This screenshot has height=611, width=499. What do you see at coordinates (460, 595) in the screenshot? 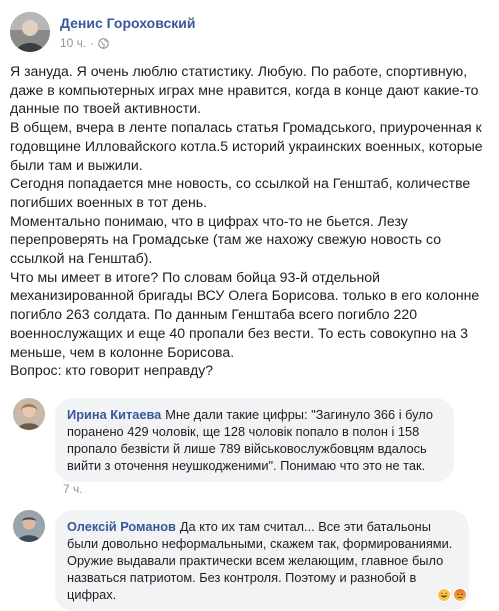
I see `angry-reaction-icon` at bounding box center [460, 595].